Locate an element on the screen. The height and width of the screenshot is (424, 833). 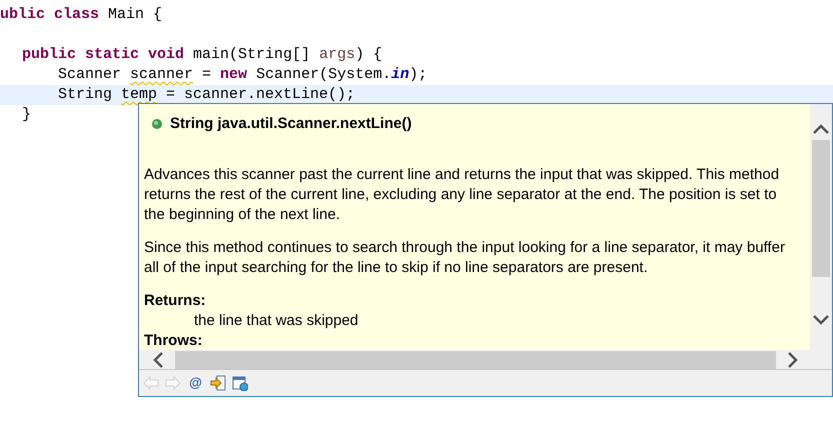
code-line: String temp = scanner.nextLine(); is located at coordinates (207, 94).